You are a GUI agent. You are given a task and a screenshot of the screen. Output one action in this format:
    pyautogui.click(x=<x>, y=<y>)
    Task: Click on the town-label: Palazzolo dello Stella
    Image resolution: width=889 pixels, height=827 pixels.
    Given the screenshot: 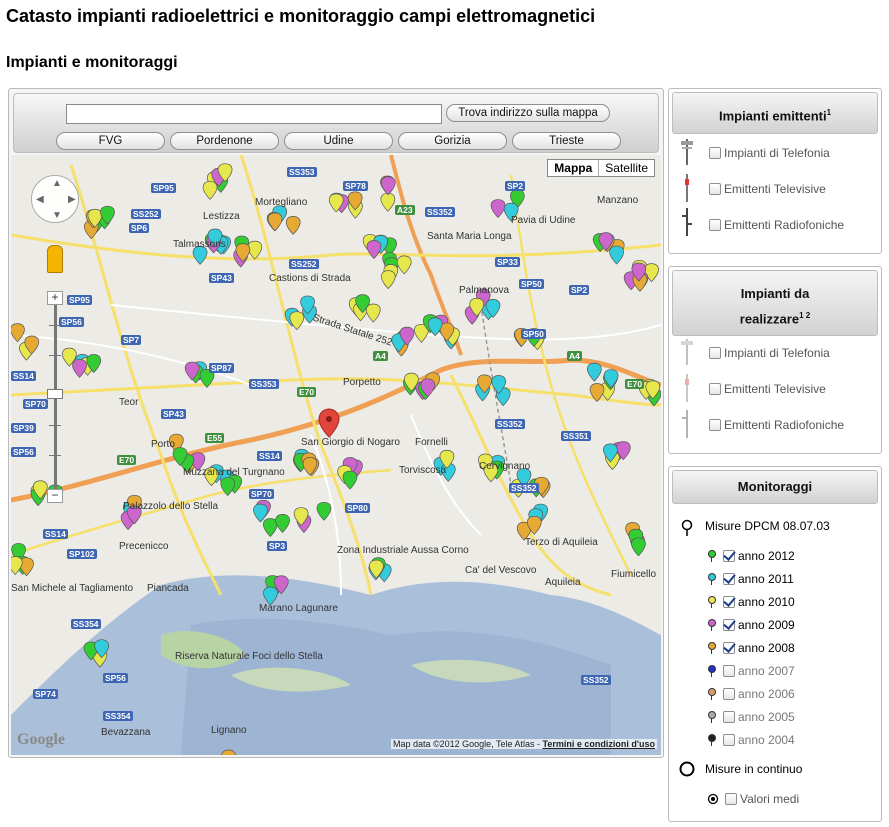 What is the action you would take?
    pyautogui.click(x=171, y=506)
    